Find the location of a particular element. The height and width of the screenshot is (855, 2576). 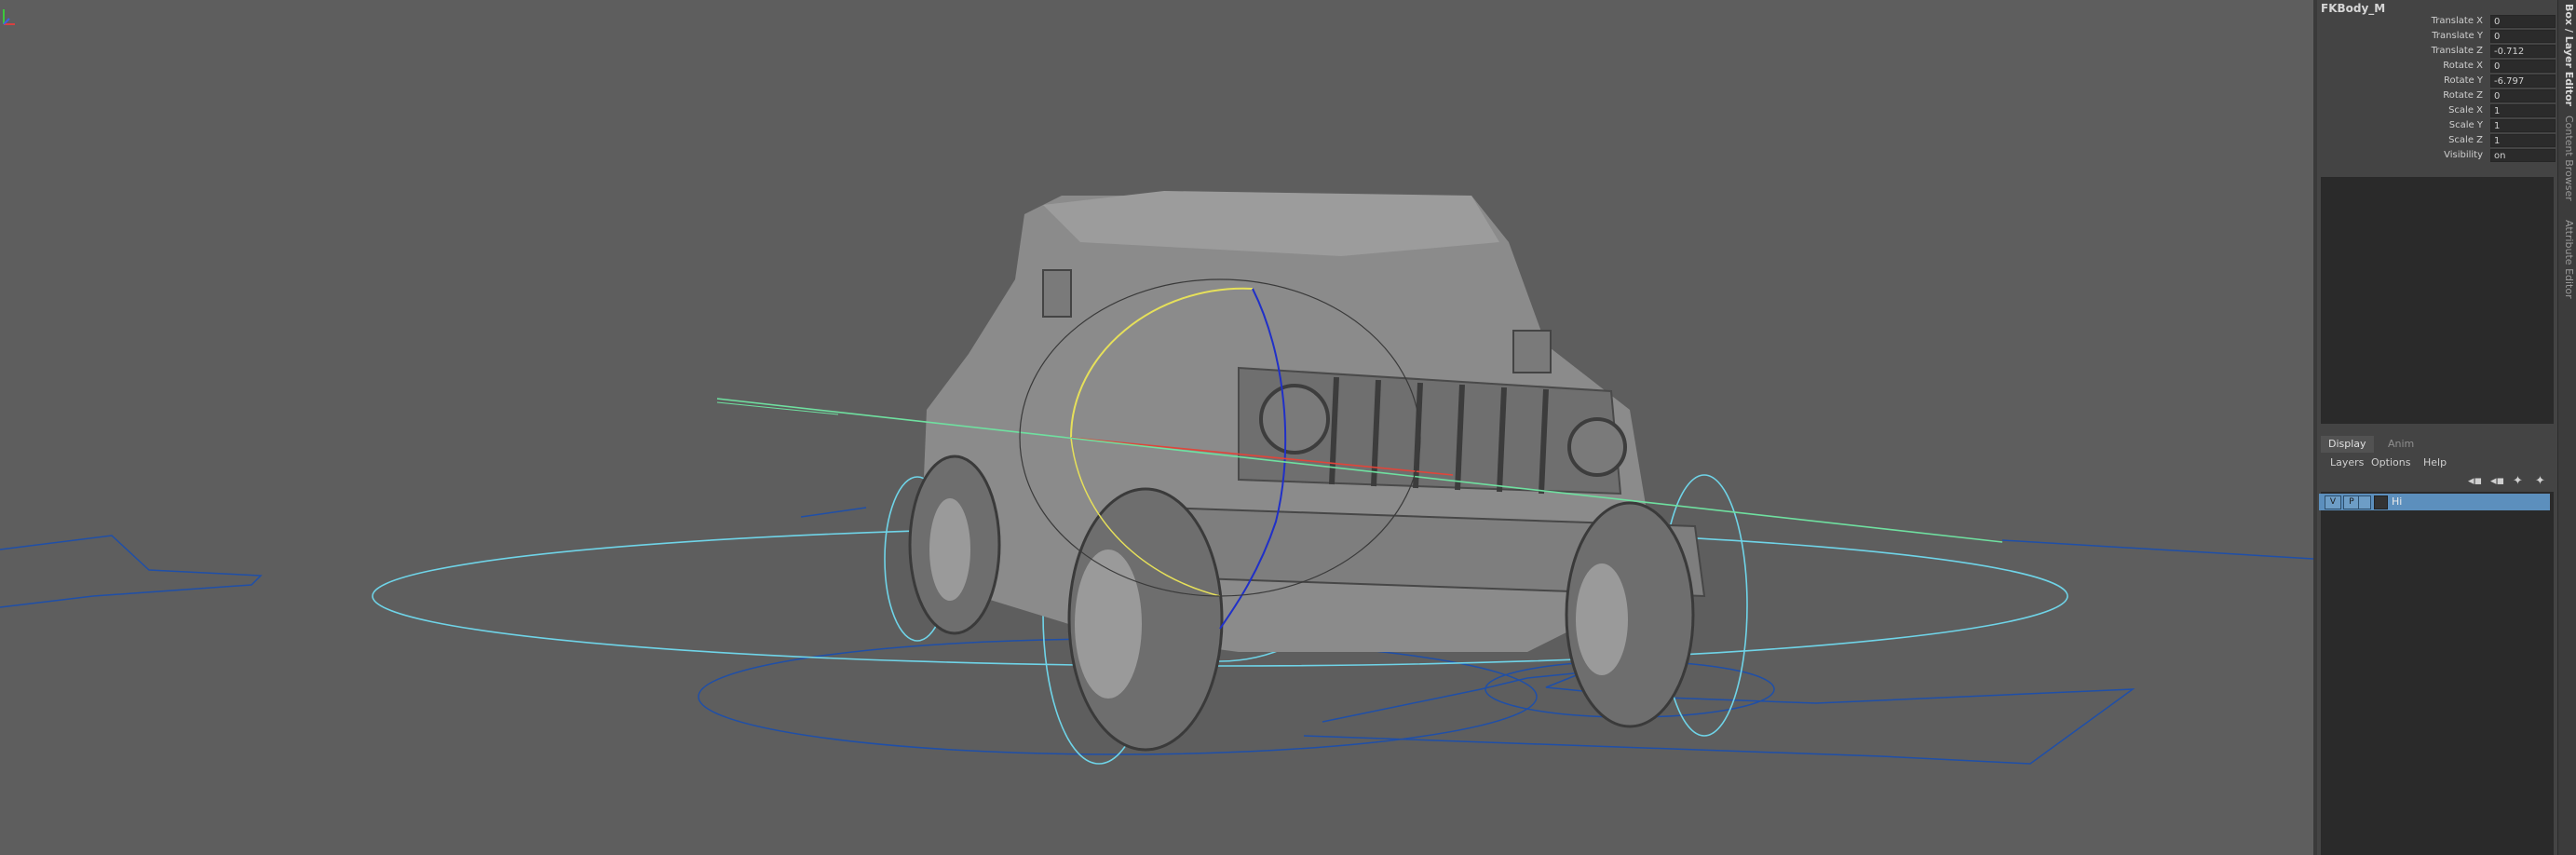

attr-row-translate-x: Translate X 0 is located at coordinates (2437, 22).